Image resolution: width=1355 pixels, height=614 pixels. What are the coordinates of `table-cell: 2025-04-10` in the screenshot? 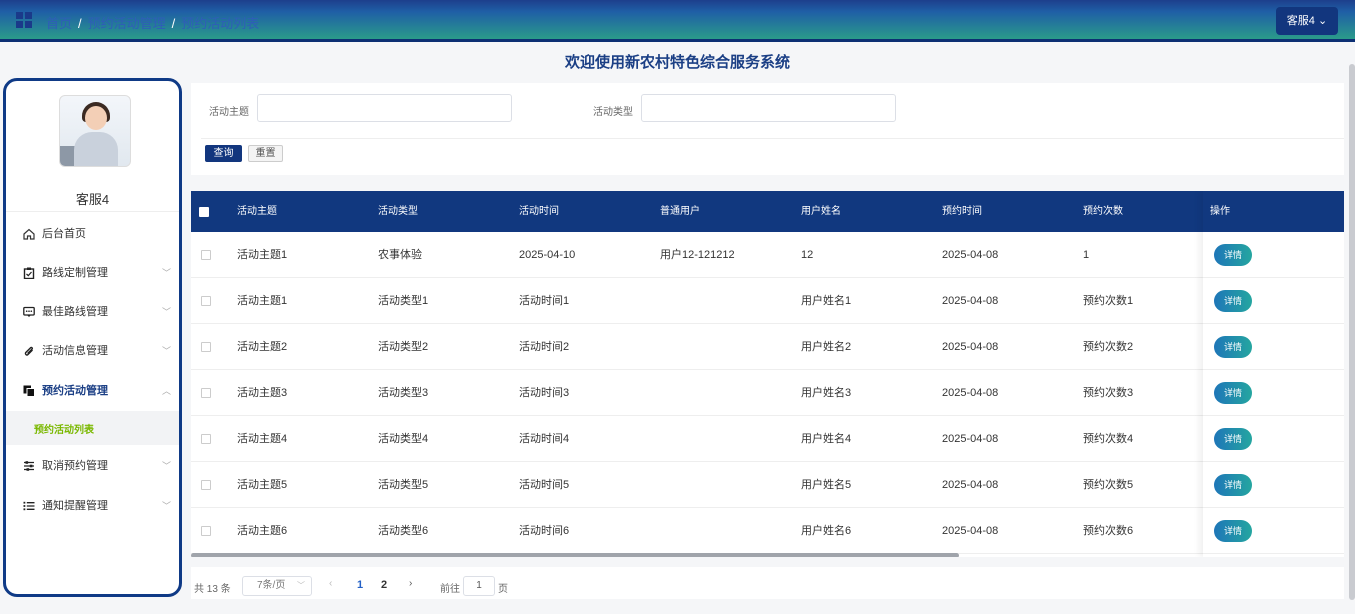 It's located at (547, 255).